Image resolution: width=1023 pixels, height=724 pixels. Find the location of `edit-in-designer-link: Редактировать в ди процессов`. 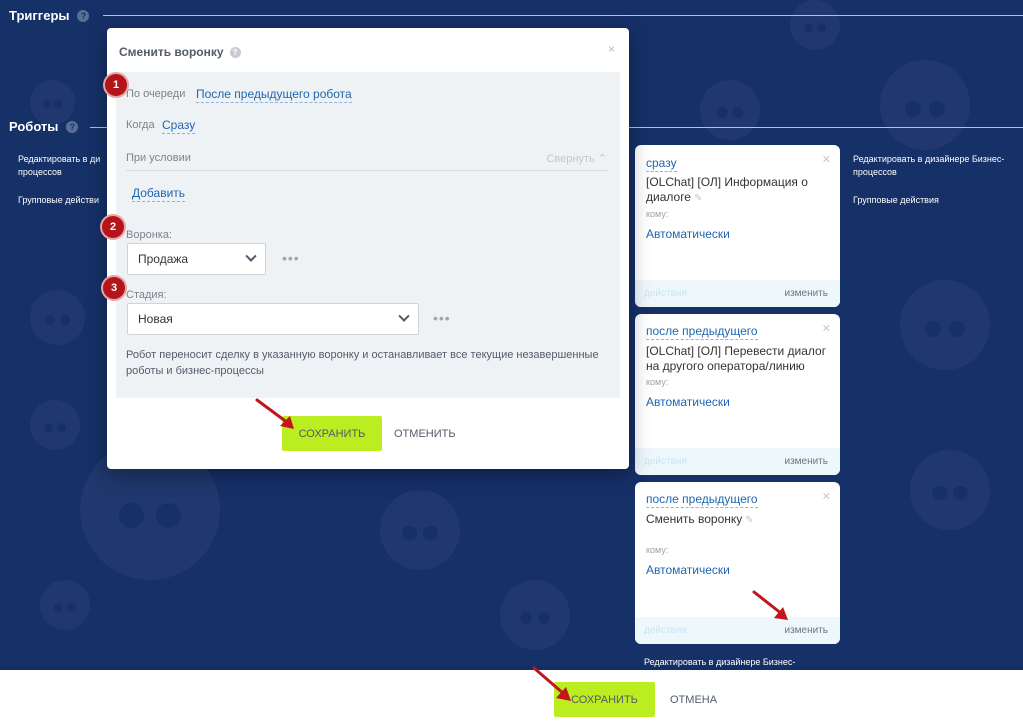

edit-in-designer-link: Редактировать в ди процессов is located at coordinates (59, 166).